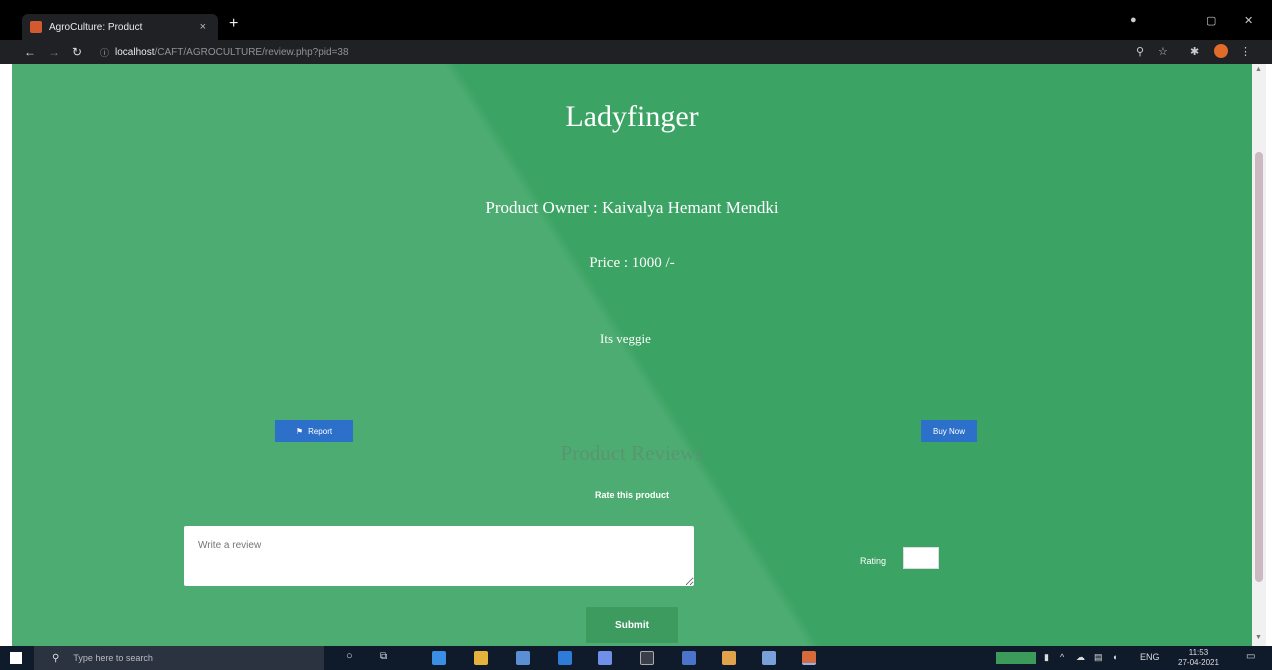 This screenshot has width=1272, height=670. I want to click on task-view-icon: ⧉, so click(383, 656).